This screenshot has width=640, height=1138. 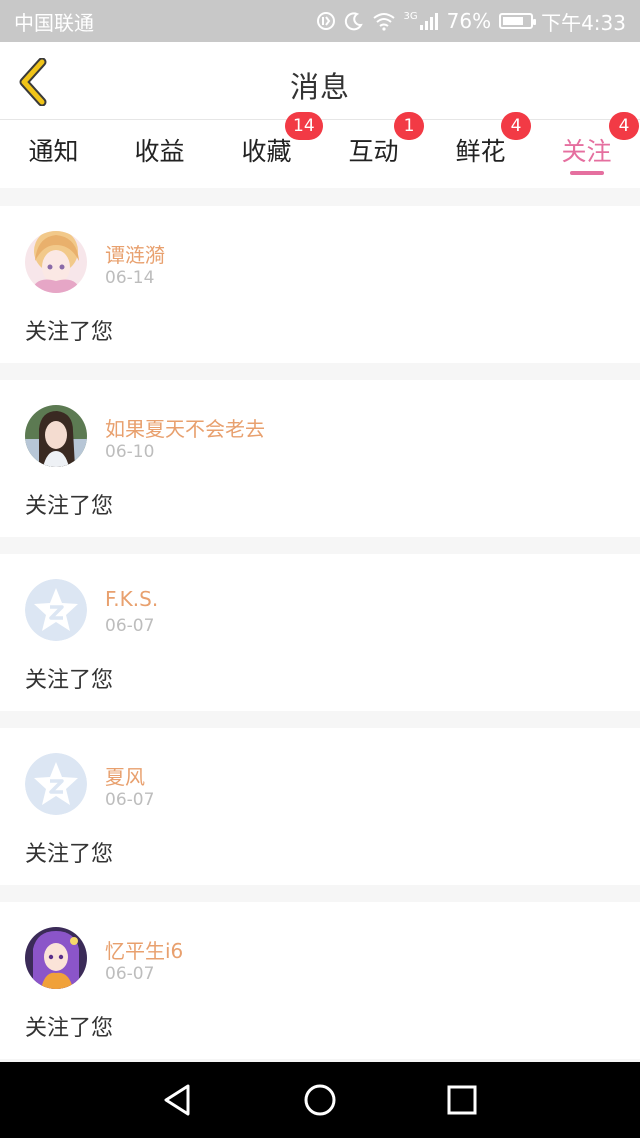 I want to click on tab-interactions: 互动 1, so click(x=373, y=150).